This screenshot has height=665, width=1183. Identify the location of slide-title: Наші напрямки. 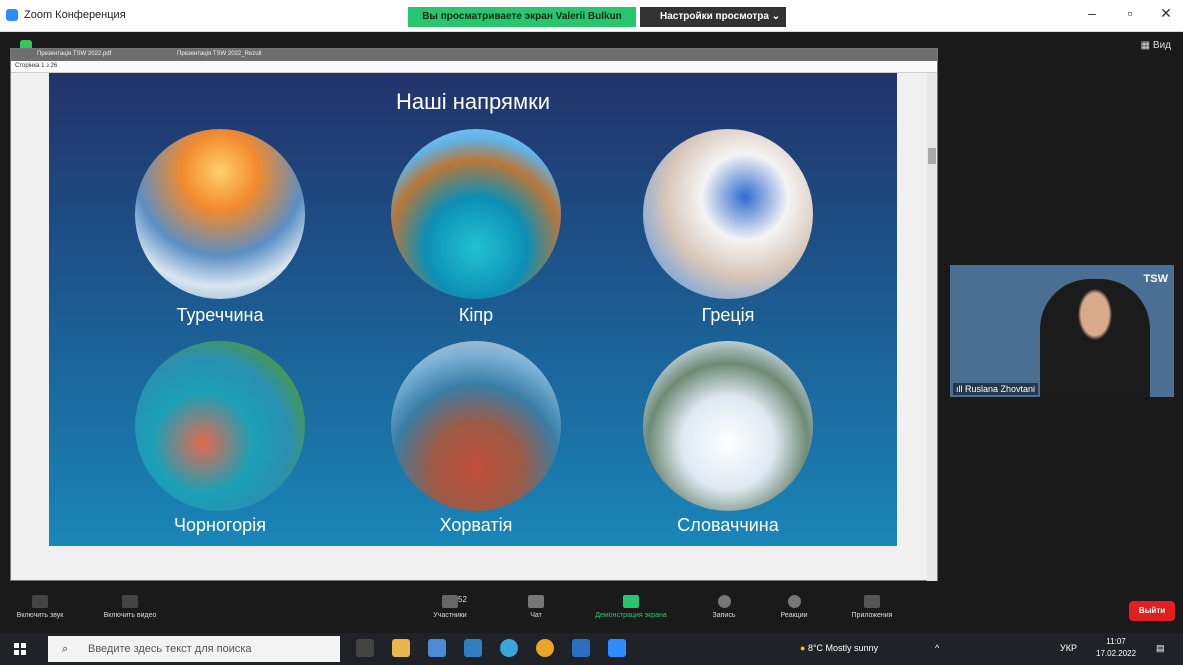
(472, 101).